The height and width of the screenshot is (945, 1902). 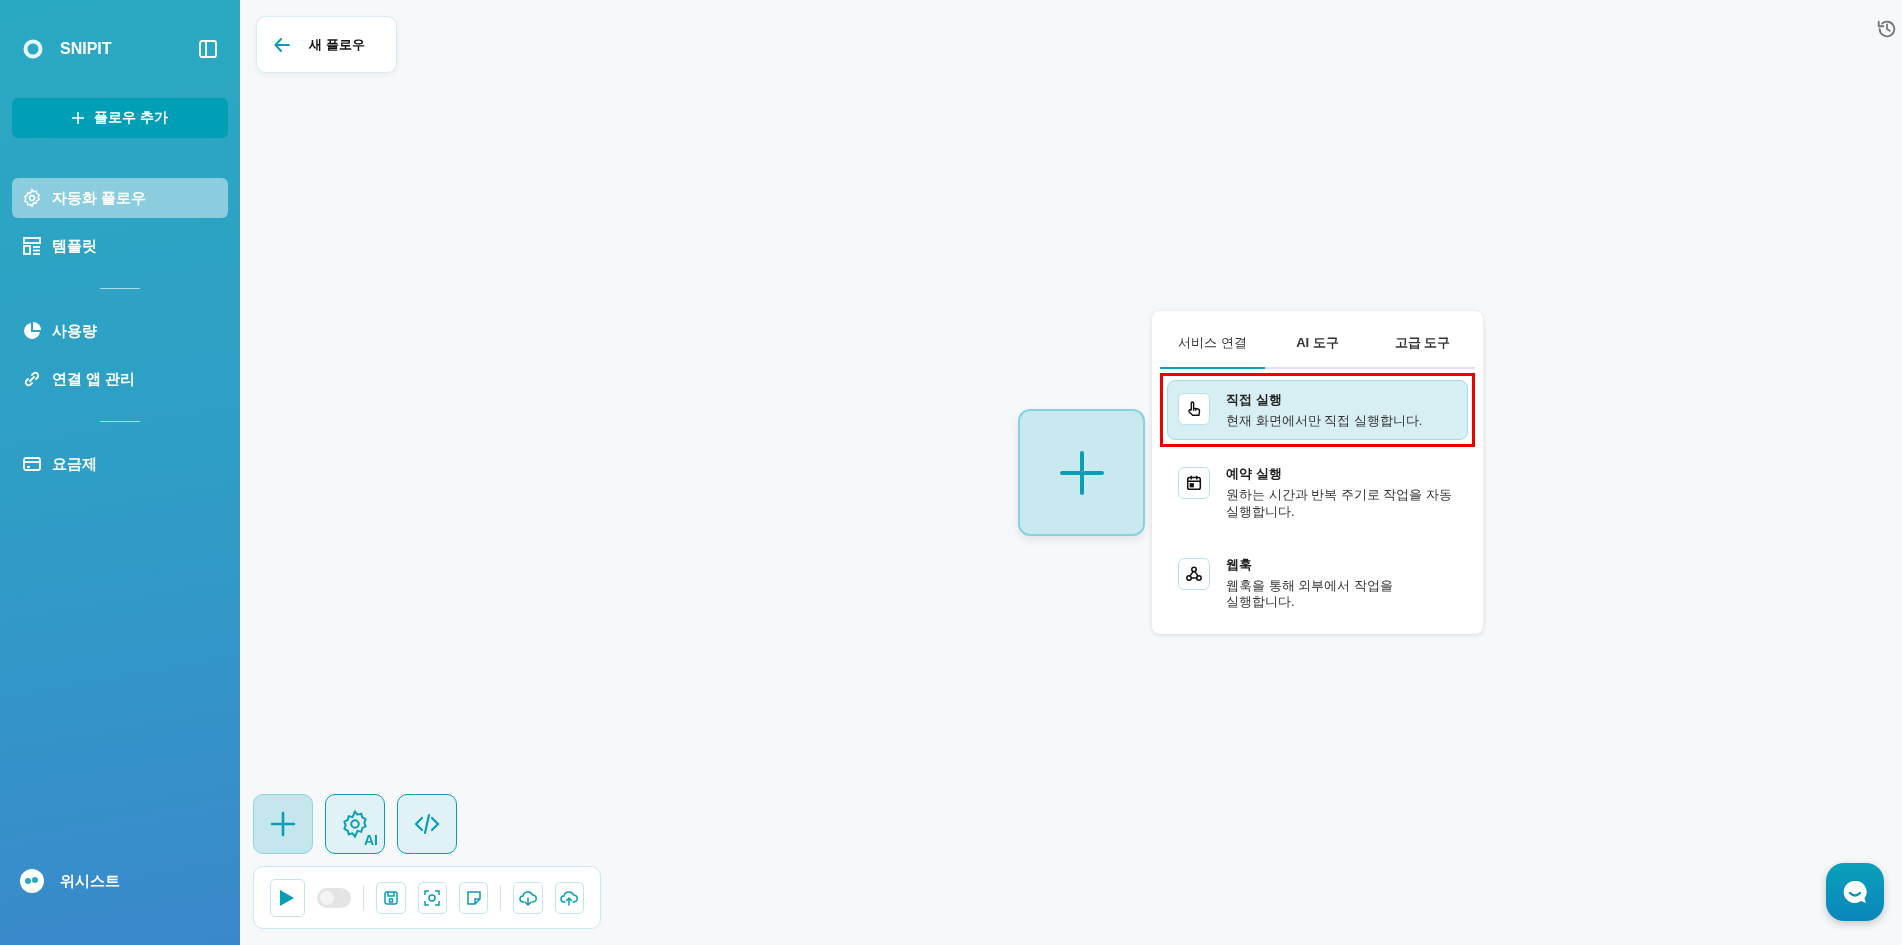 I want to click on history-icon, so click(x=1887, y=29).